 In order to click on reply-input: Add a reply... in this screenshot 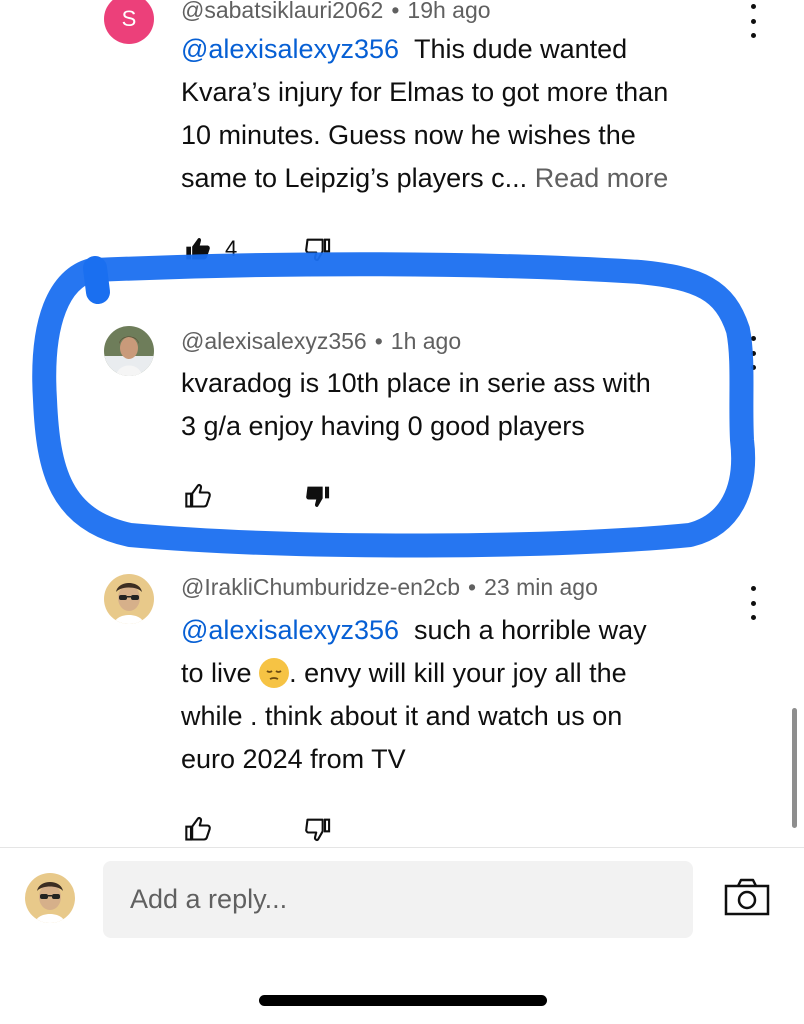, I will do `click(398, 899)`.